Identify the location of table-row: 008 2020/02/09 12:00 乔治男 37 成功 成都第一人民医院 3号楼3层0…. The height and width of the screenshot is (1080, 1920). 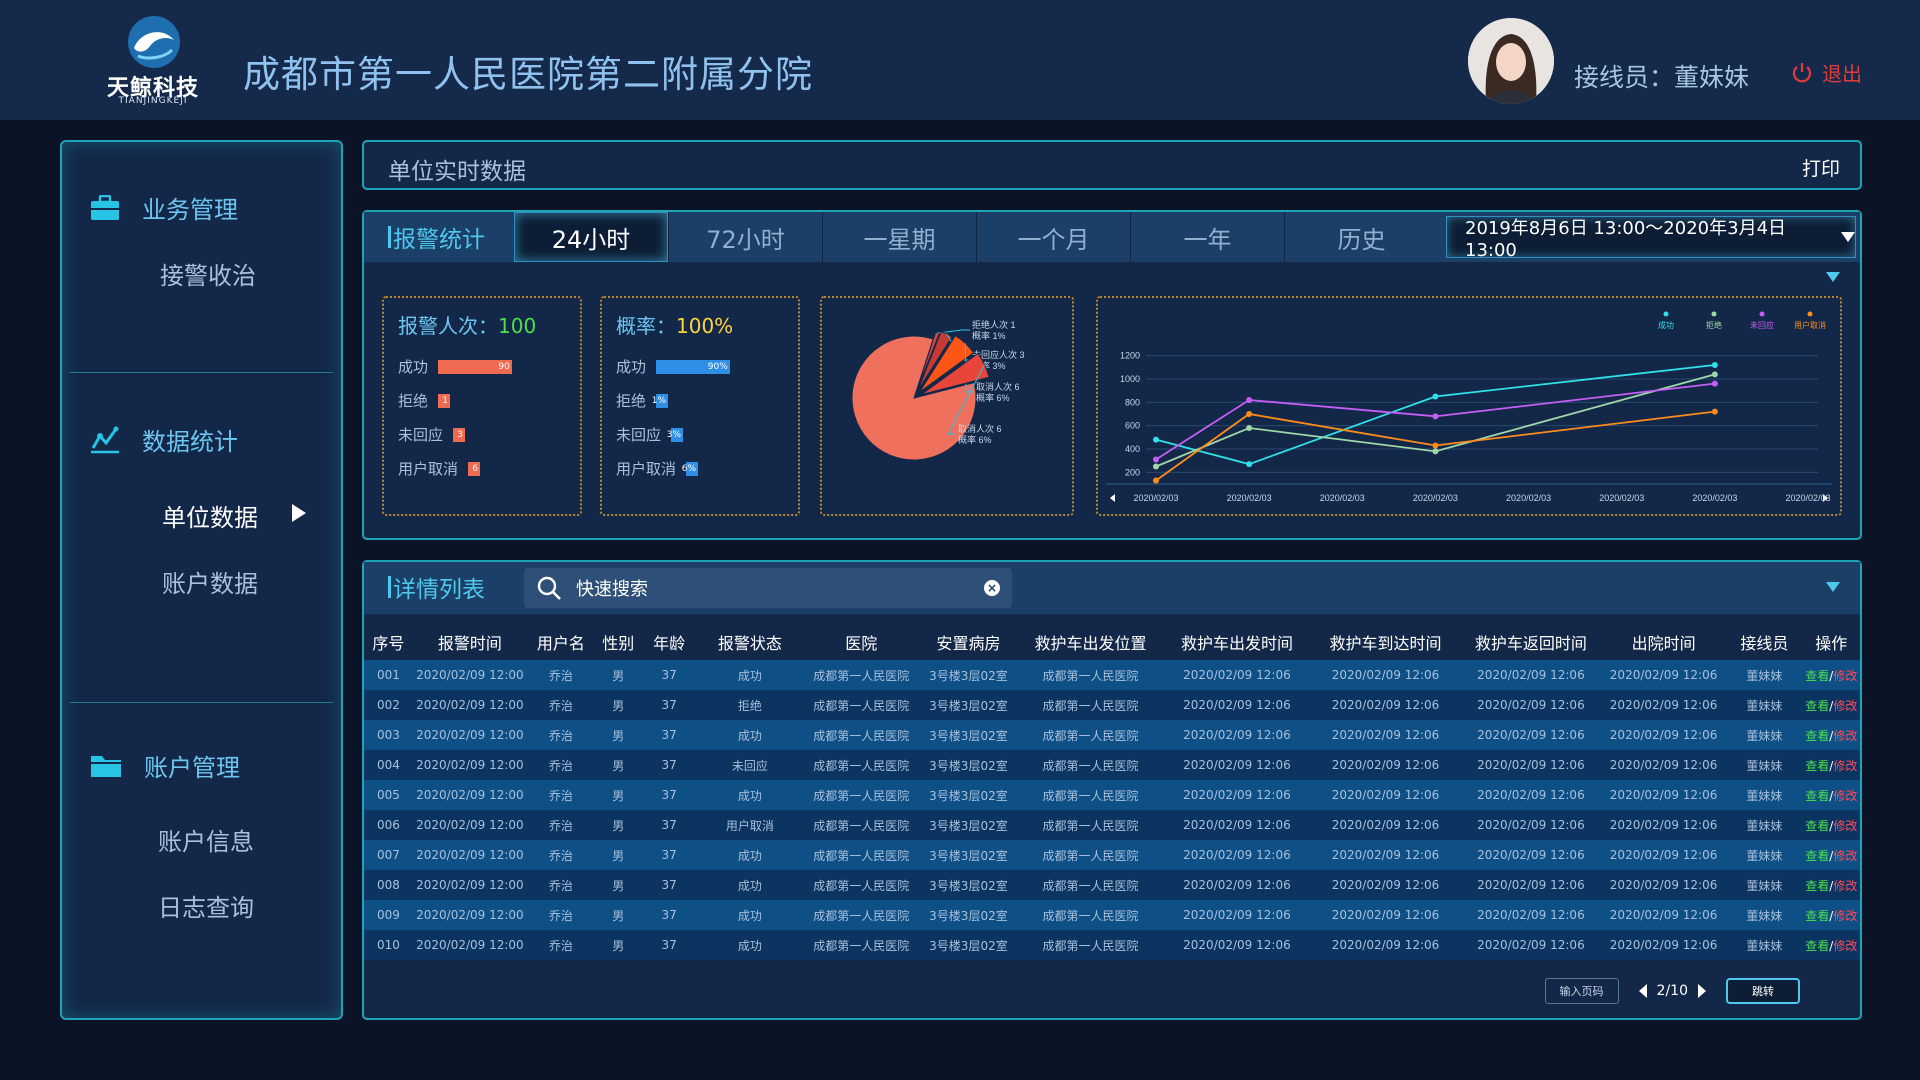
(1112, 885).